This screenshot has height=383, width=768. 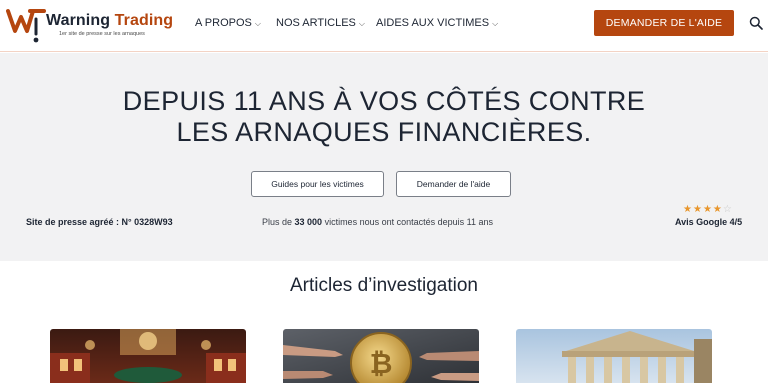 What do you see at coordinates (144, 20) in the screenshot?
I see `brand-name-part2: Trading` at bounding box center [144, 20].